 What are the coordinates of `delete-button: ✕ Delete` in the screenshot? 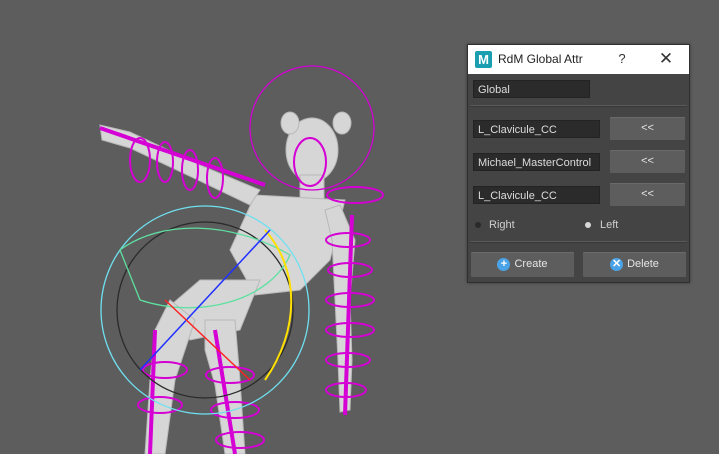 It's located at (634, 264).